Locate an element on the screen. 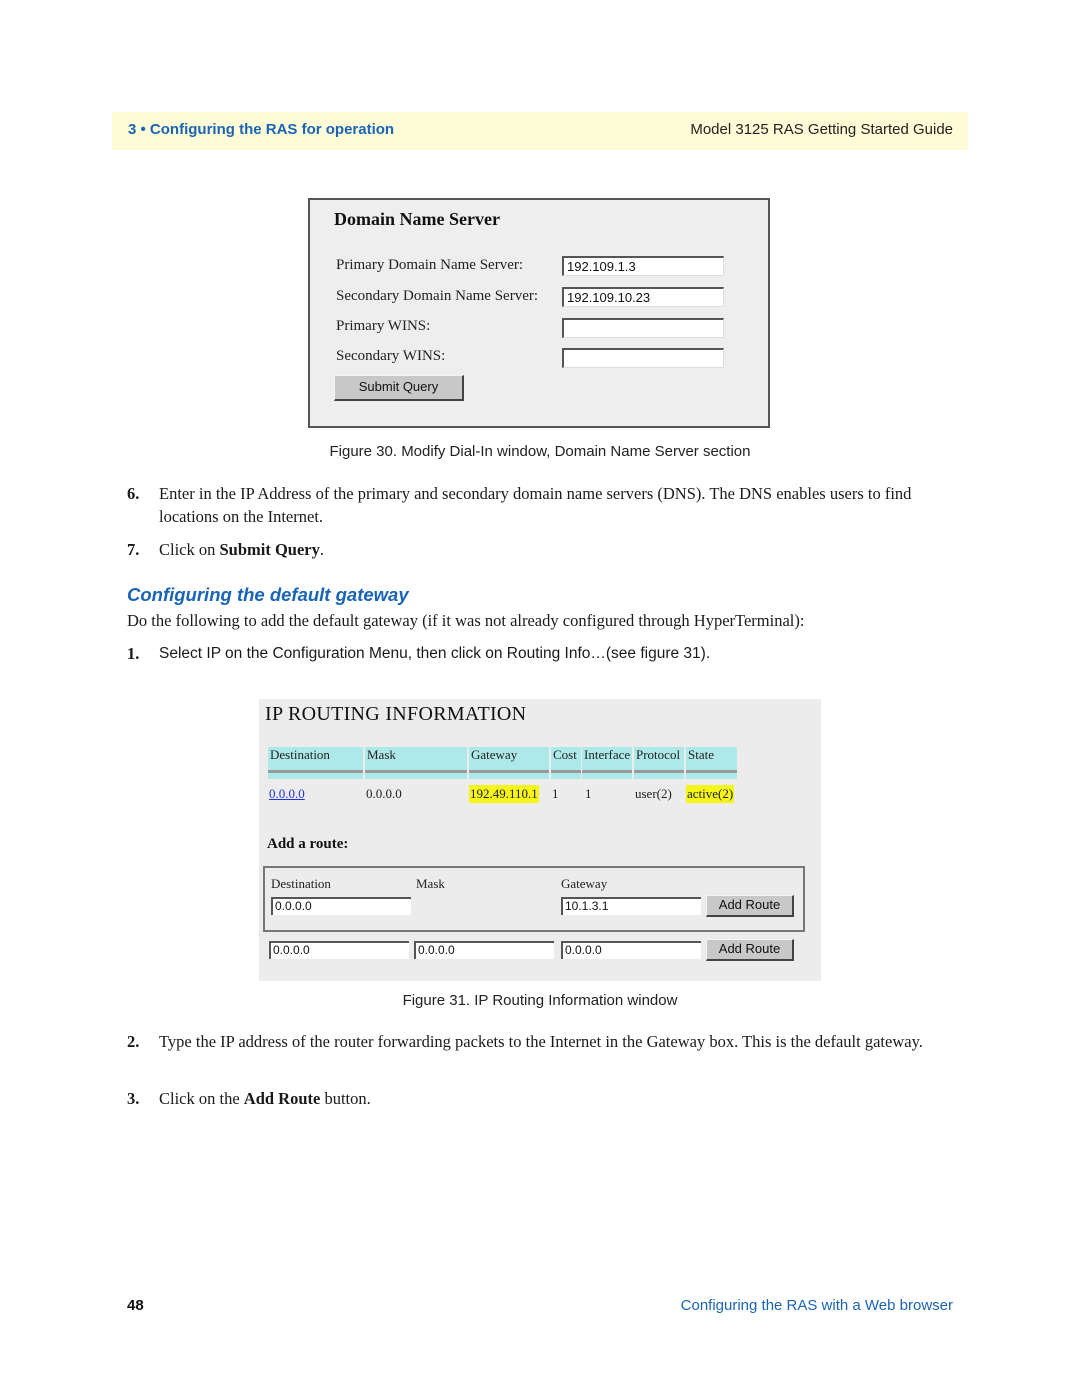  chapter-title: 3 • Configuring the RAS for operation is located at coordinates (261, 129).